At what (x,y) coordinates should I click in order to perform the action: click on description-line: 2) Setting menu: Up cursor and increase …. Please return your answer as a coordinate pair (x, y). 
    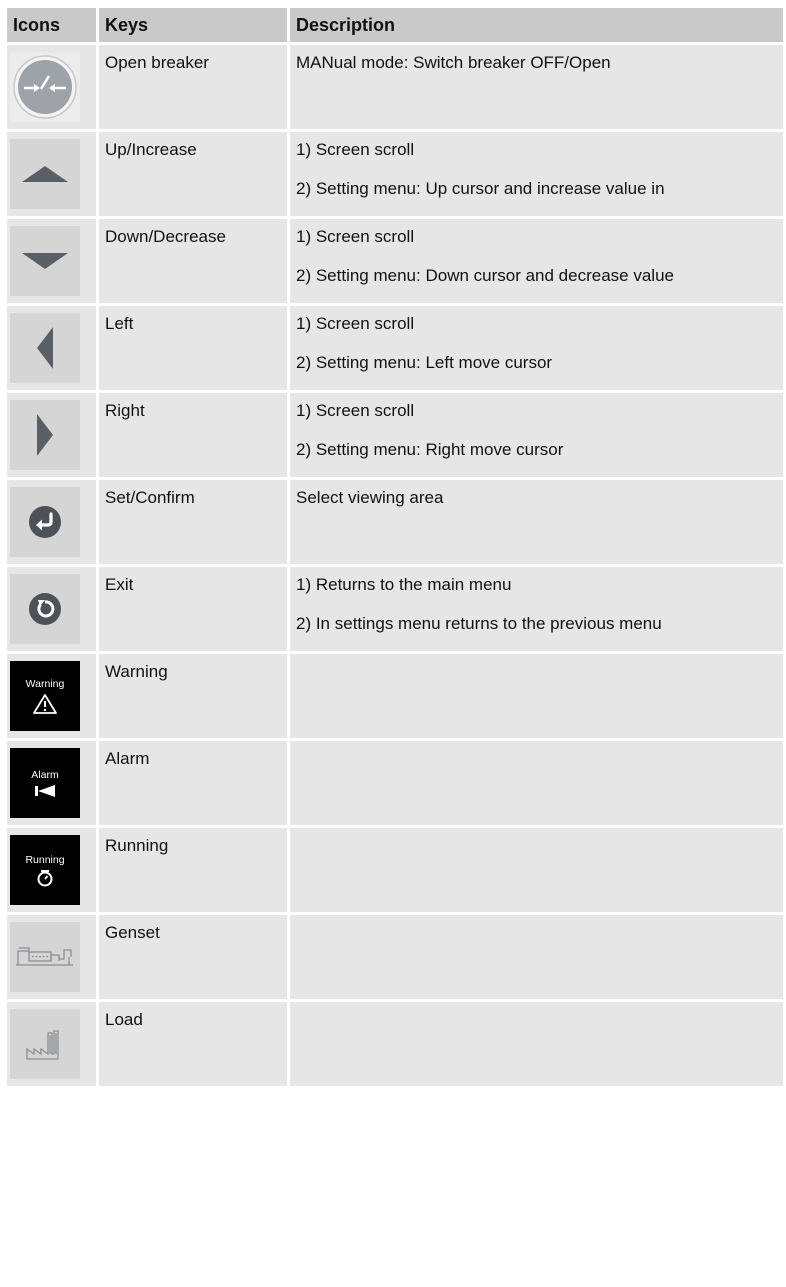
    Looking at the image, I should click on (480, 188).